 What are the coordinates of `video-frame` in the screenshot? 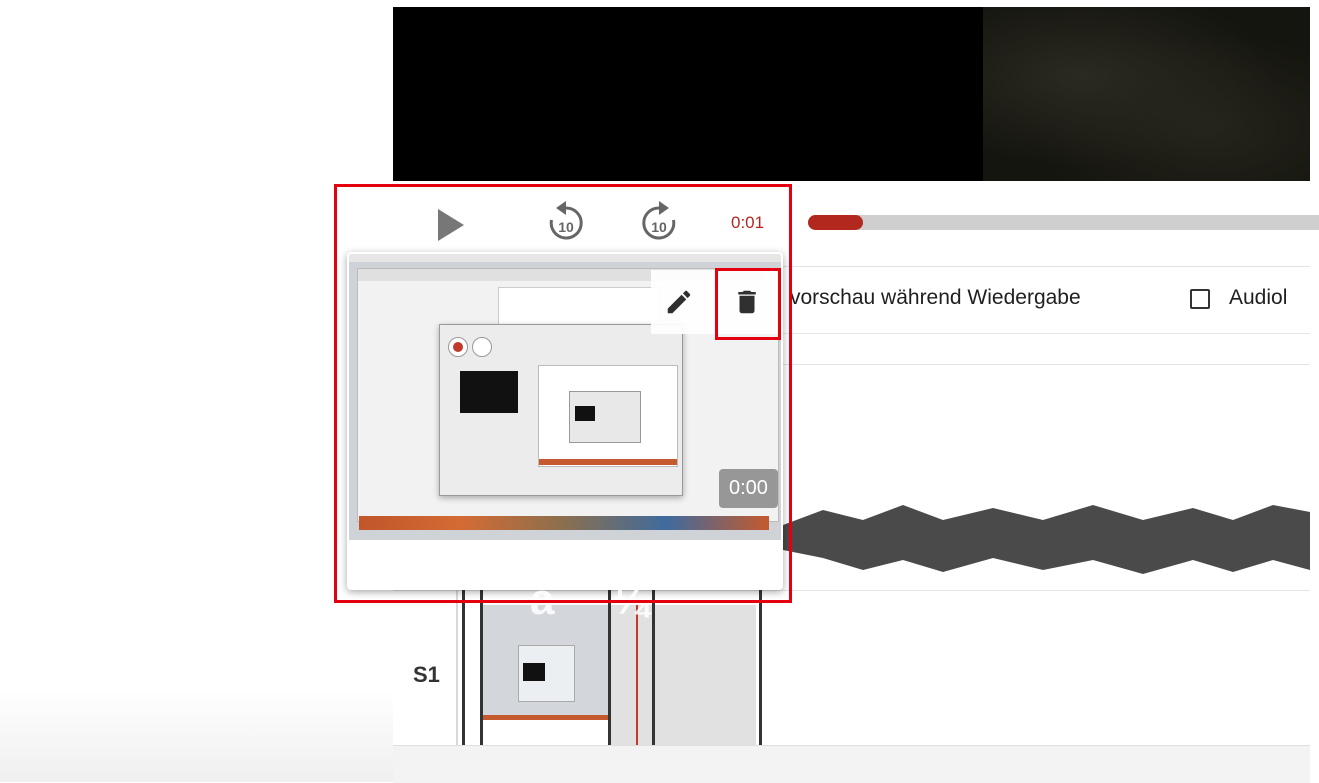 It's located at (1146, 94).